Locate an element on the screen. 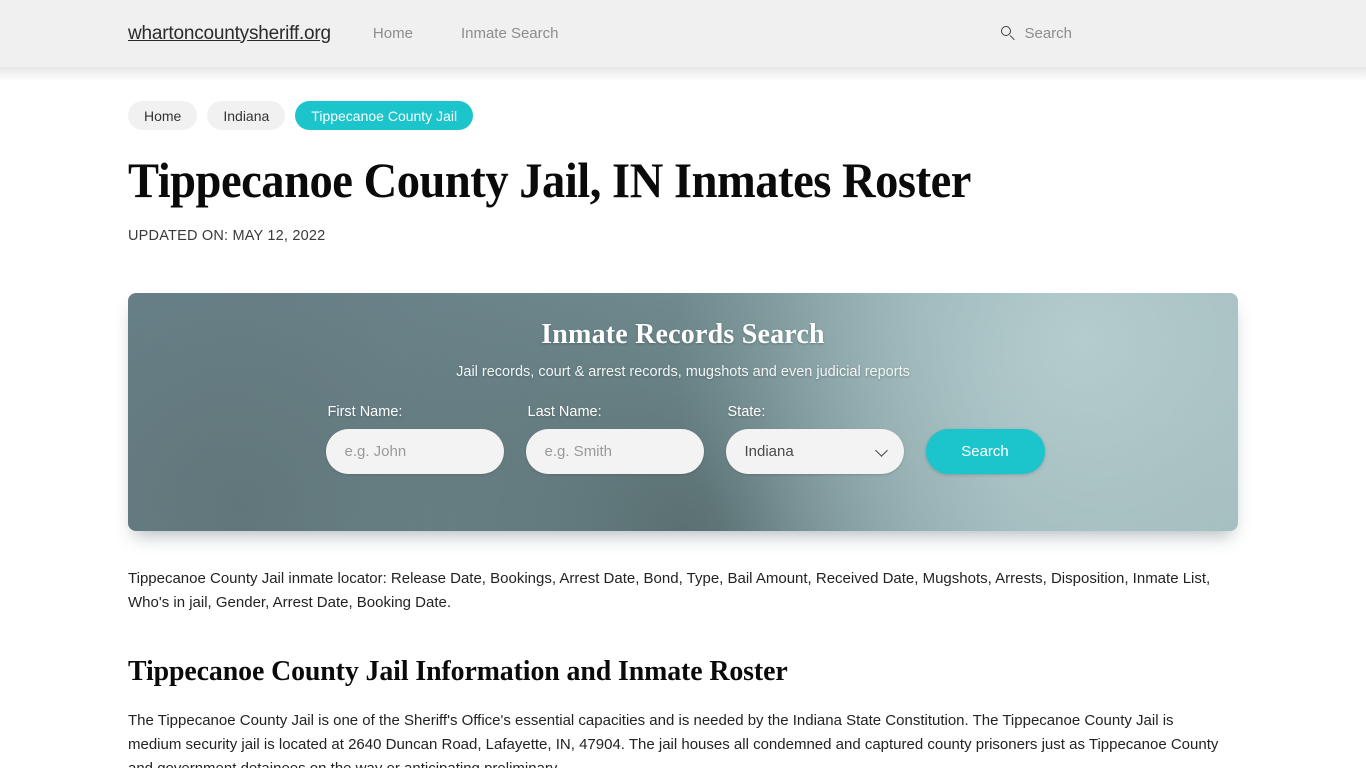 Image resolution: width=1366 pixels, height=768 pixels. breadcrumb-item-tippecanoe-county-jail: Tippecanoe County Jail is located at coordinates (384, 115).